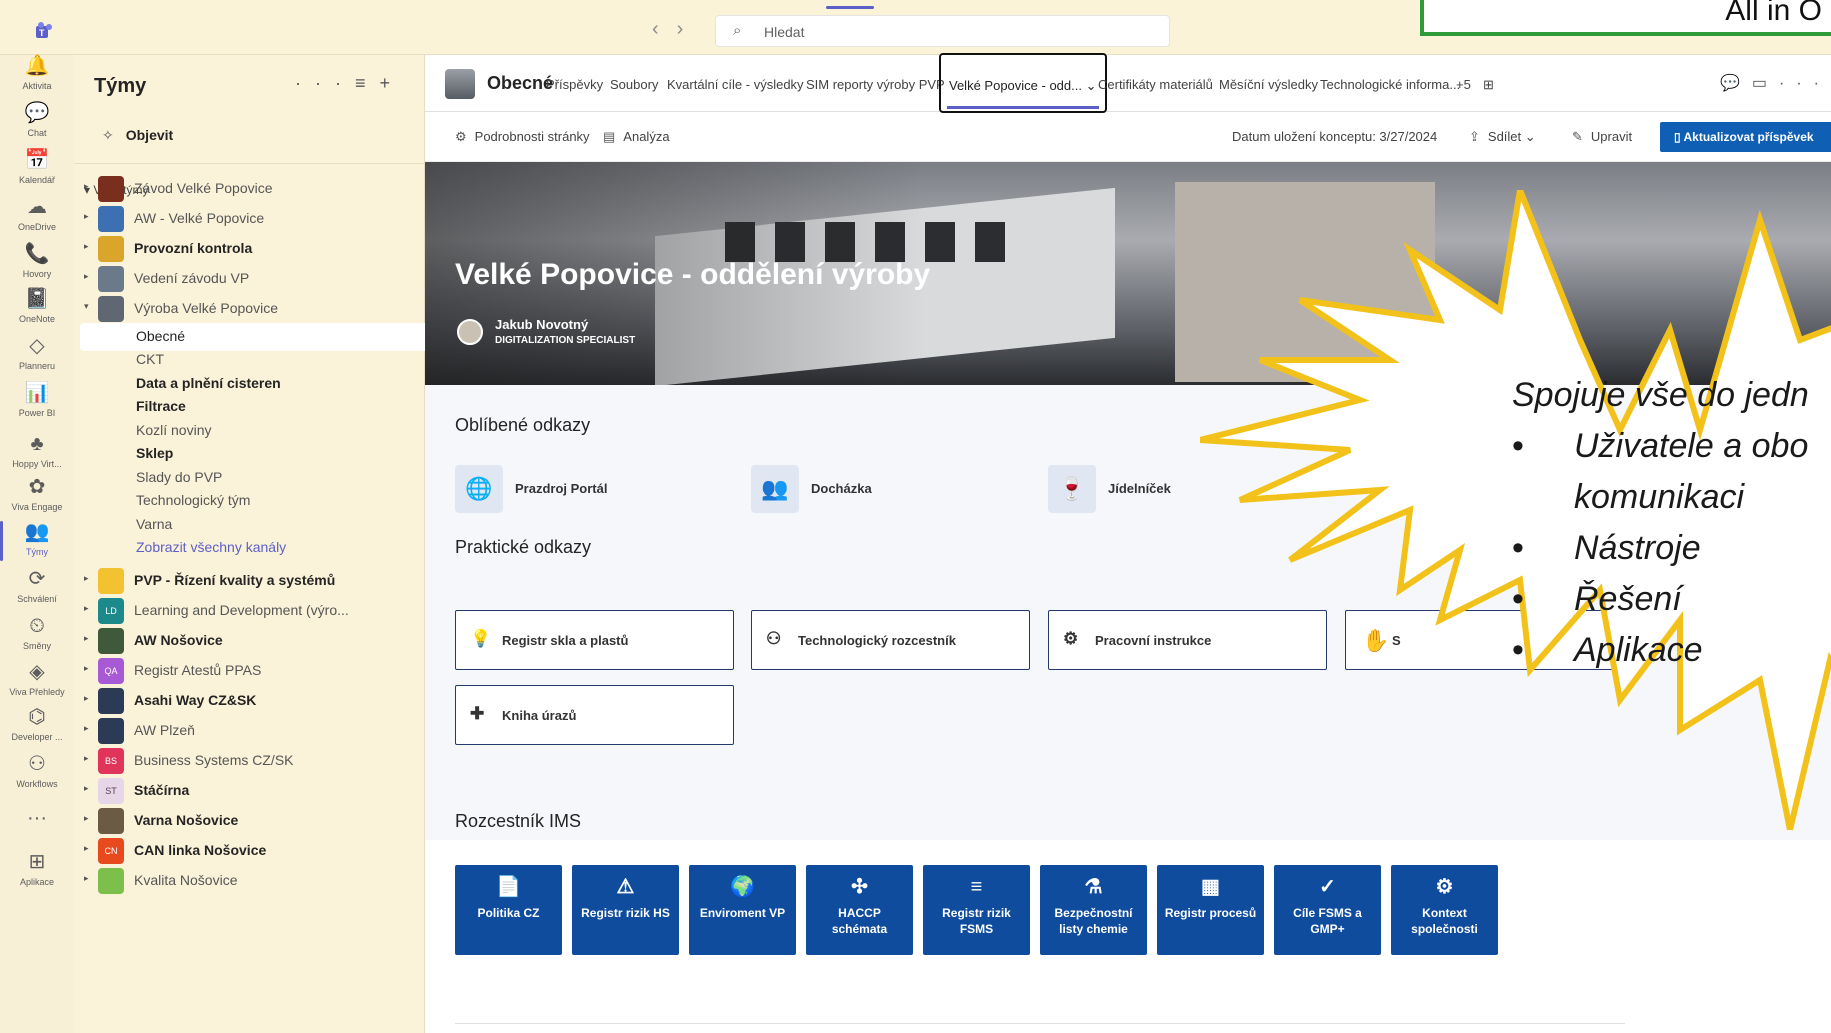  What do you see at coordinates (249, 278) in the screenshot?
I see `team-row: ▸ Vedení závodu VP` at bounding box center [249, 278].